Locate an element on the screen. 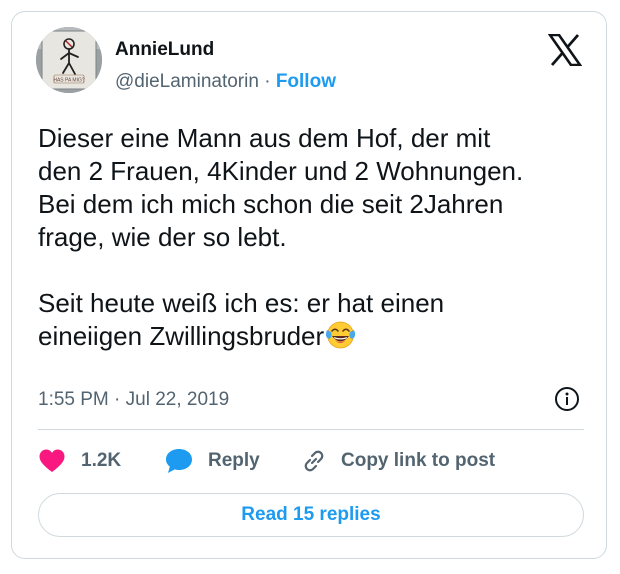  avatar: HAS PA MIG? is located at coordinates (69, 60).